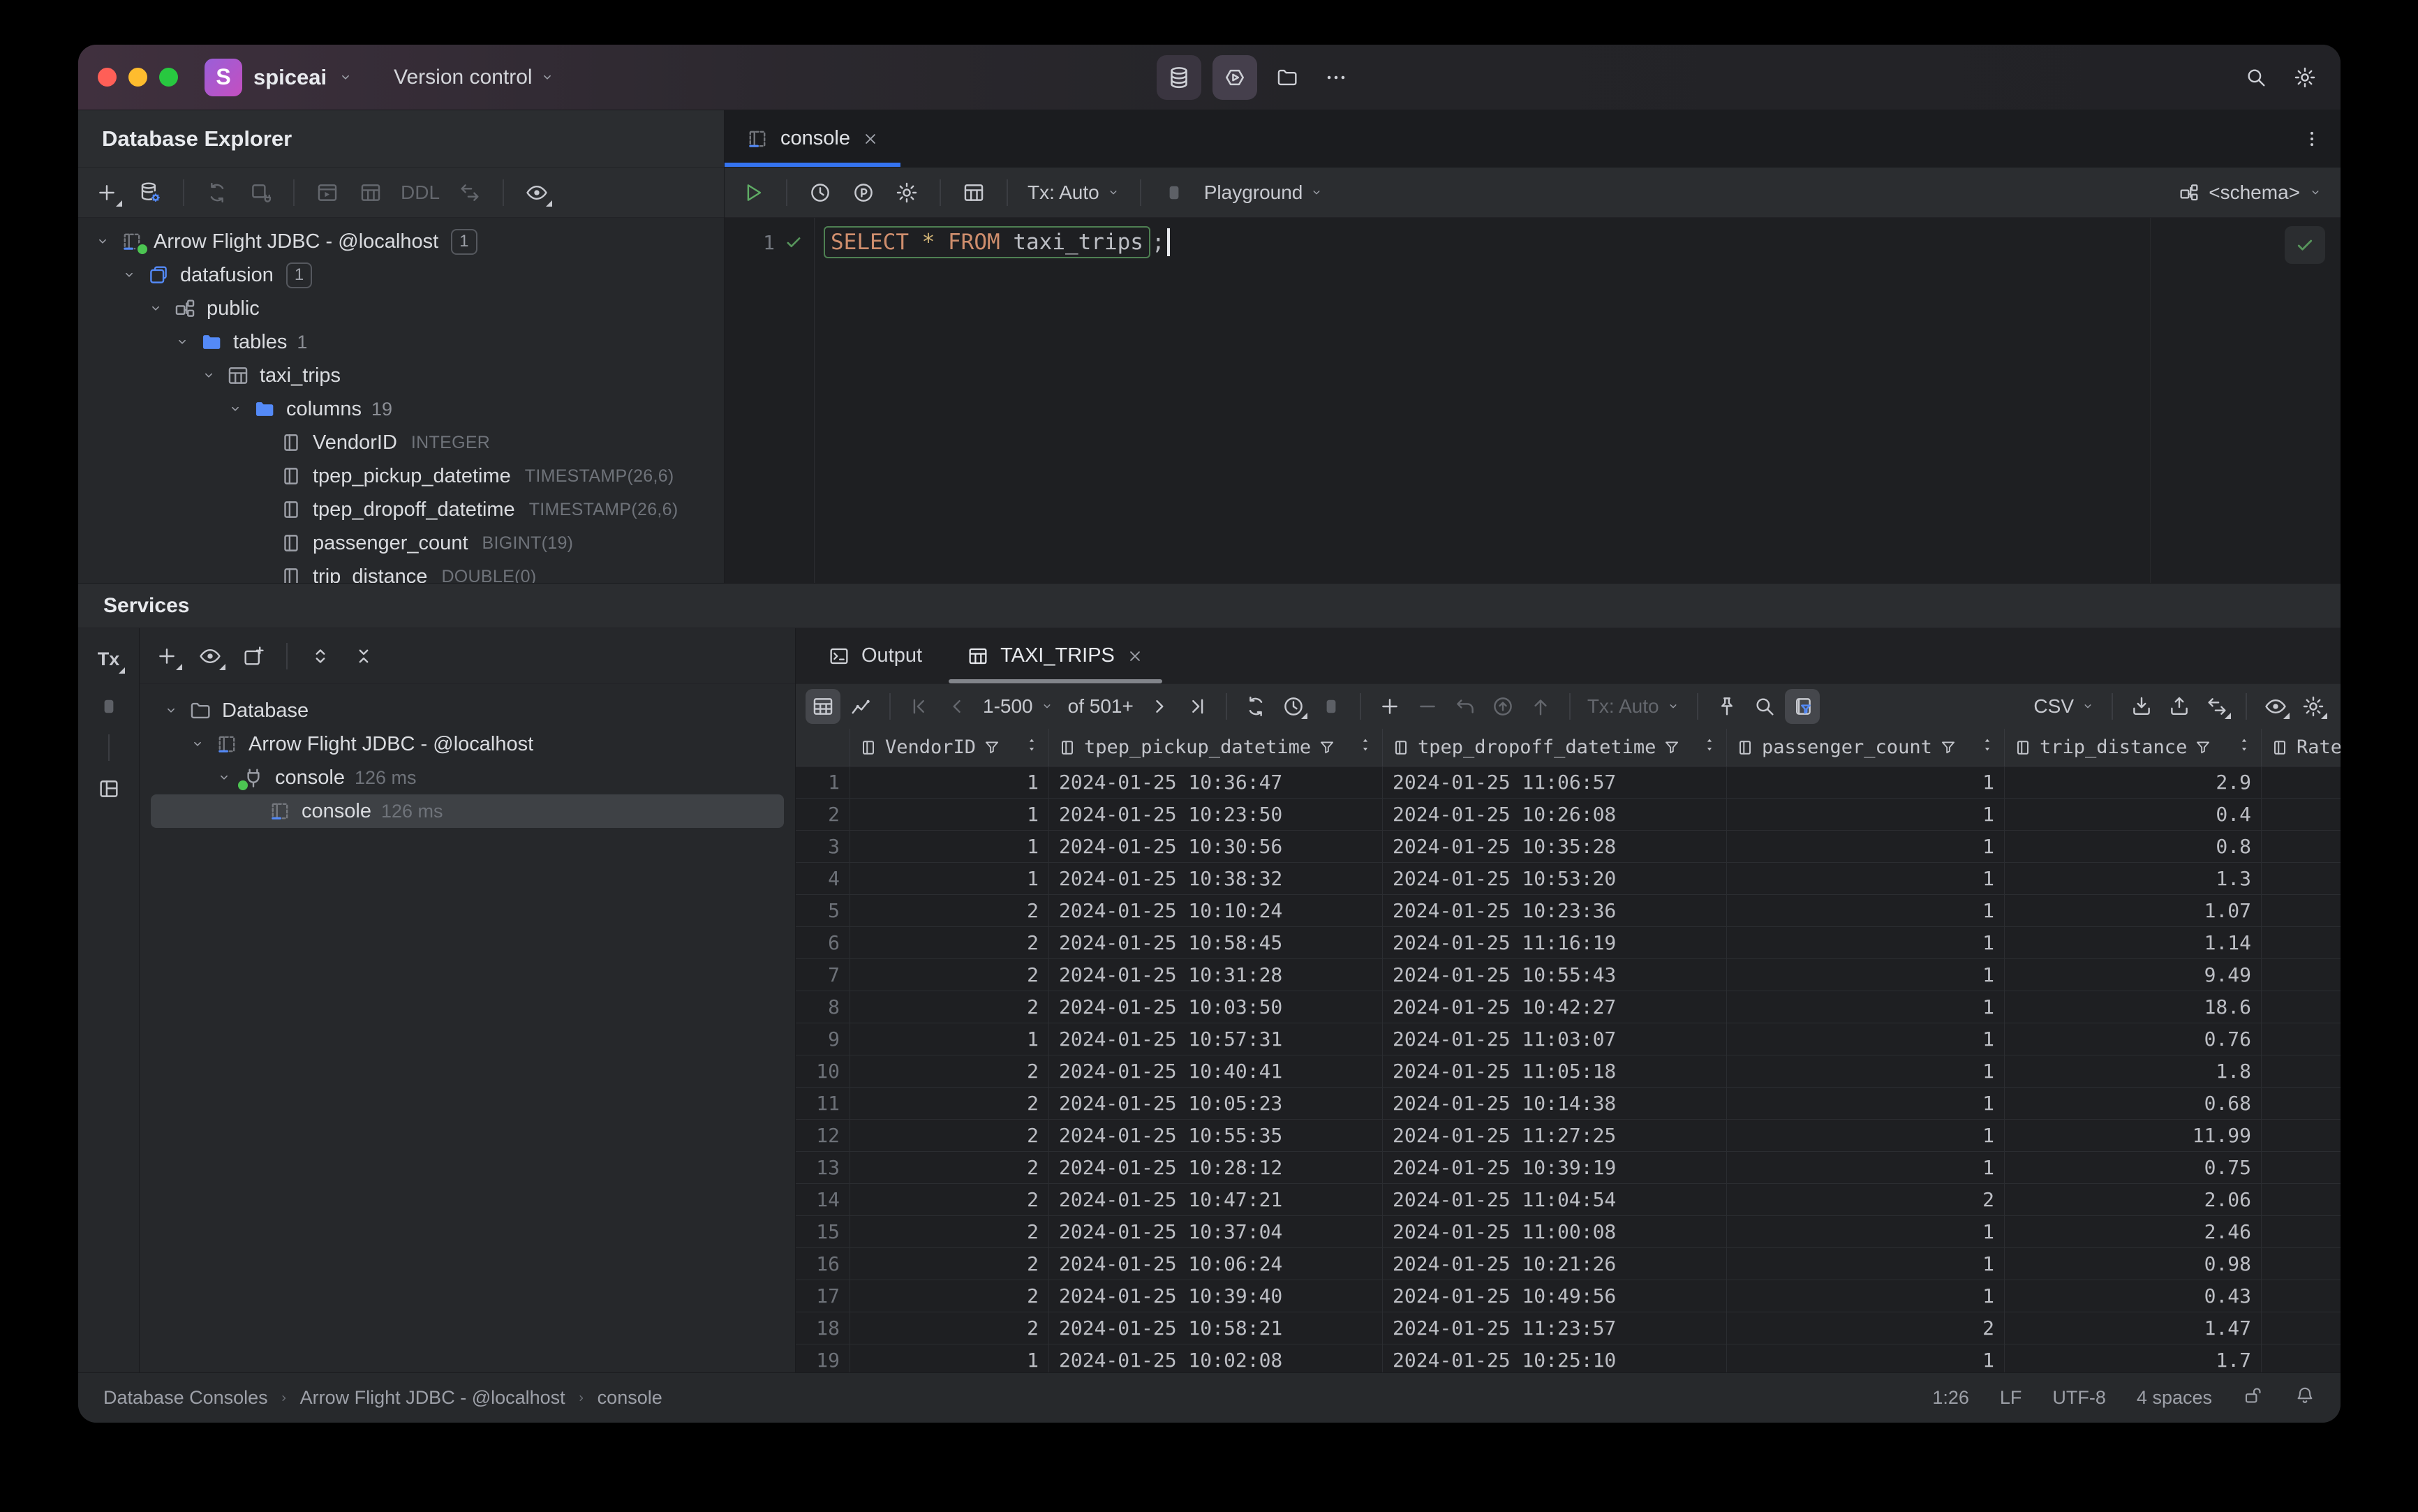 The image size is (2418, 1512). Describe the element at coordinates (1331, 706) in the screenshot. I see `stop-query-button` at that location.